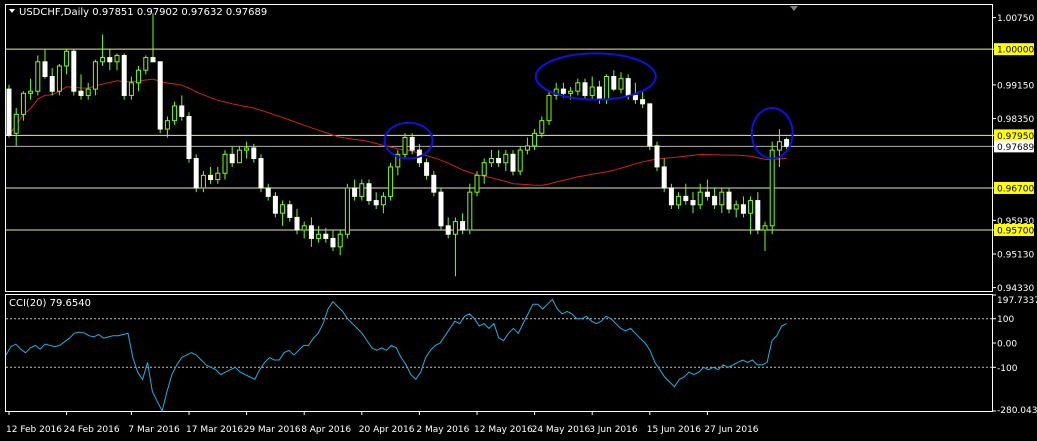 This screenshot has width=1037, height=441. What do you see at coordinates (1015, 120) in the screenshot?
I see `y-tick-label: 0.98350` at bounding box center [1015, 120].